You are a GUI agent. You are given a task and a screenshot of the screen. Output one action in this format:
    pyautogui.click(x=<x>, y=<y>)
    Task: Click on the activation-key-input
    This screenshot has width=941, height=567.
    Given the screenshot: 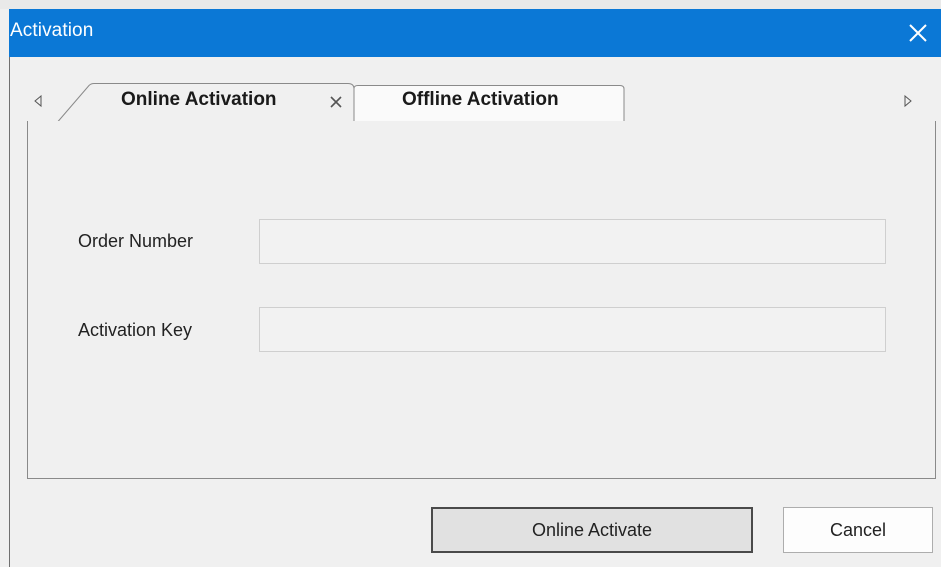 What is the action you would take?
    pyautogui.click(x=572, y=329)
    